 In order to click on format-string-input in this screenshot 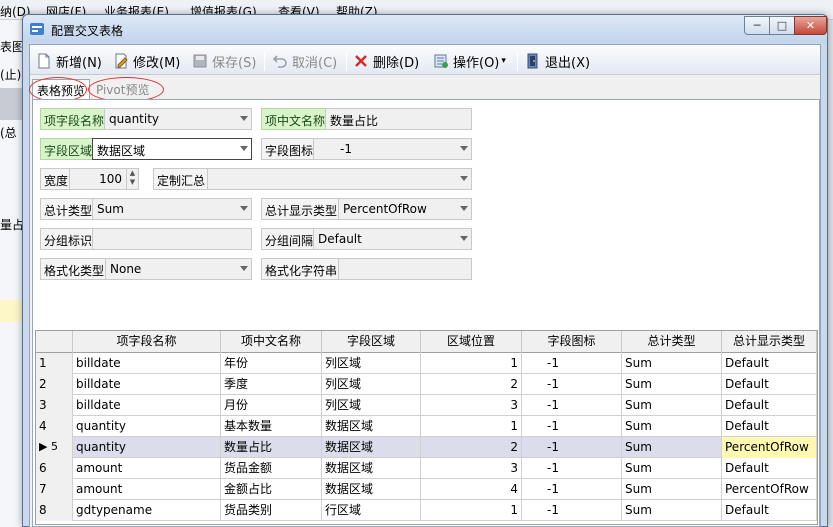, I will do `click(405, 269)`.